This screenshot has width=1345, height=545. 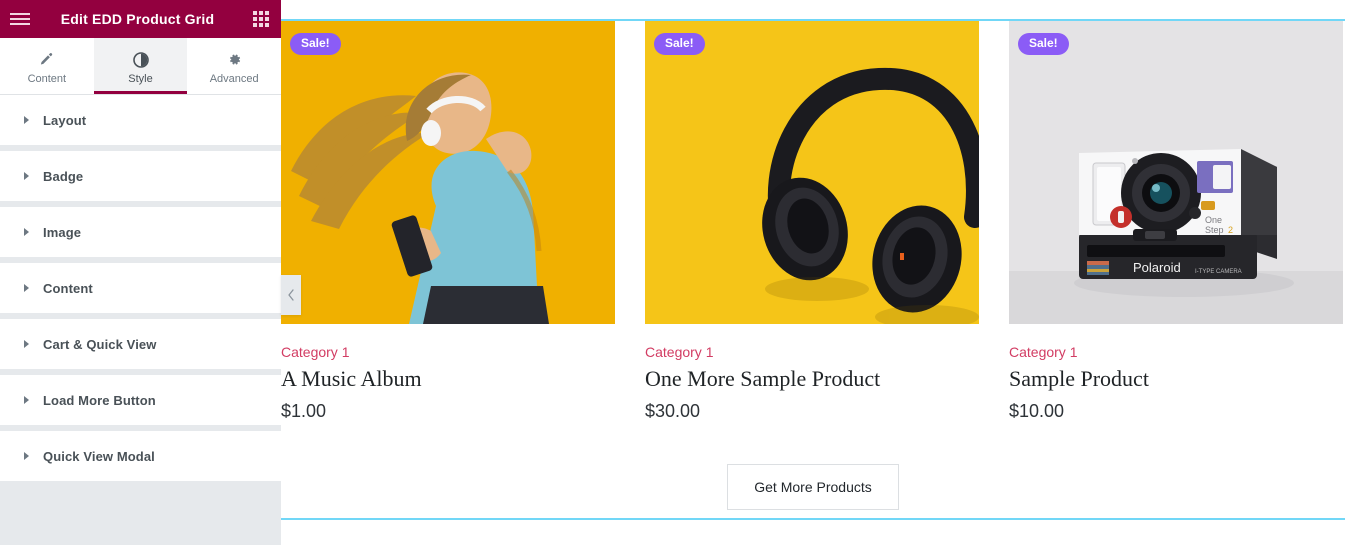 I want to click on tab-advanced-label: Advanced, so click(x=234, y=79).